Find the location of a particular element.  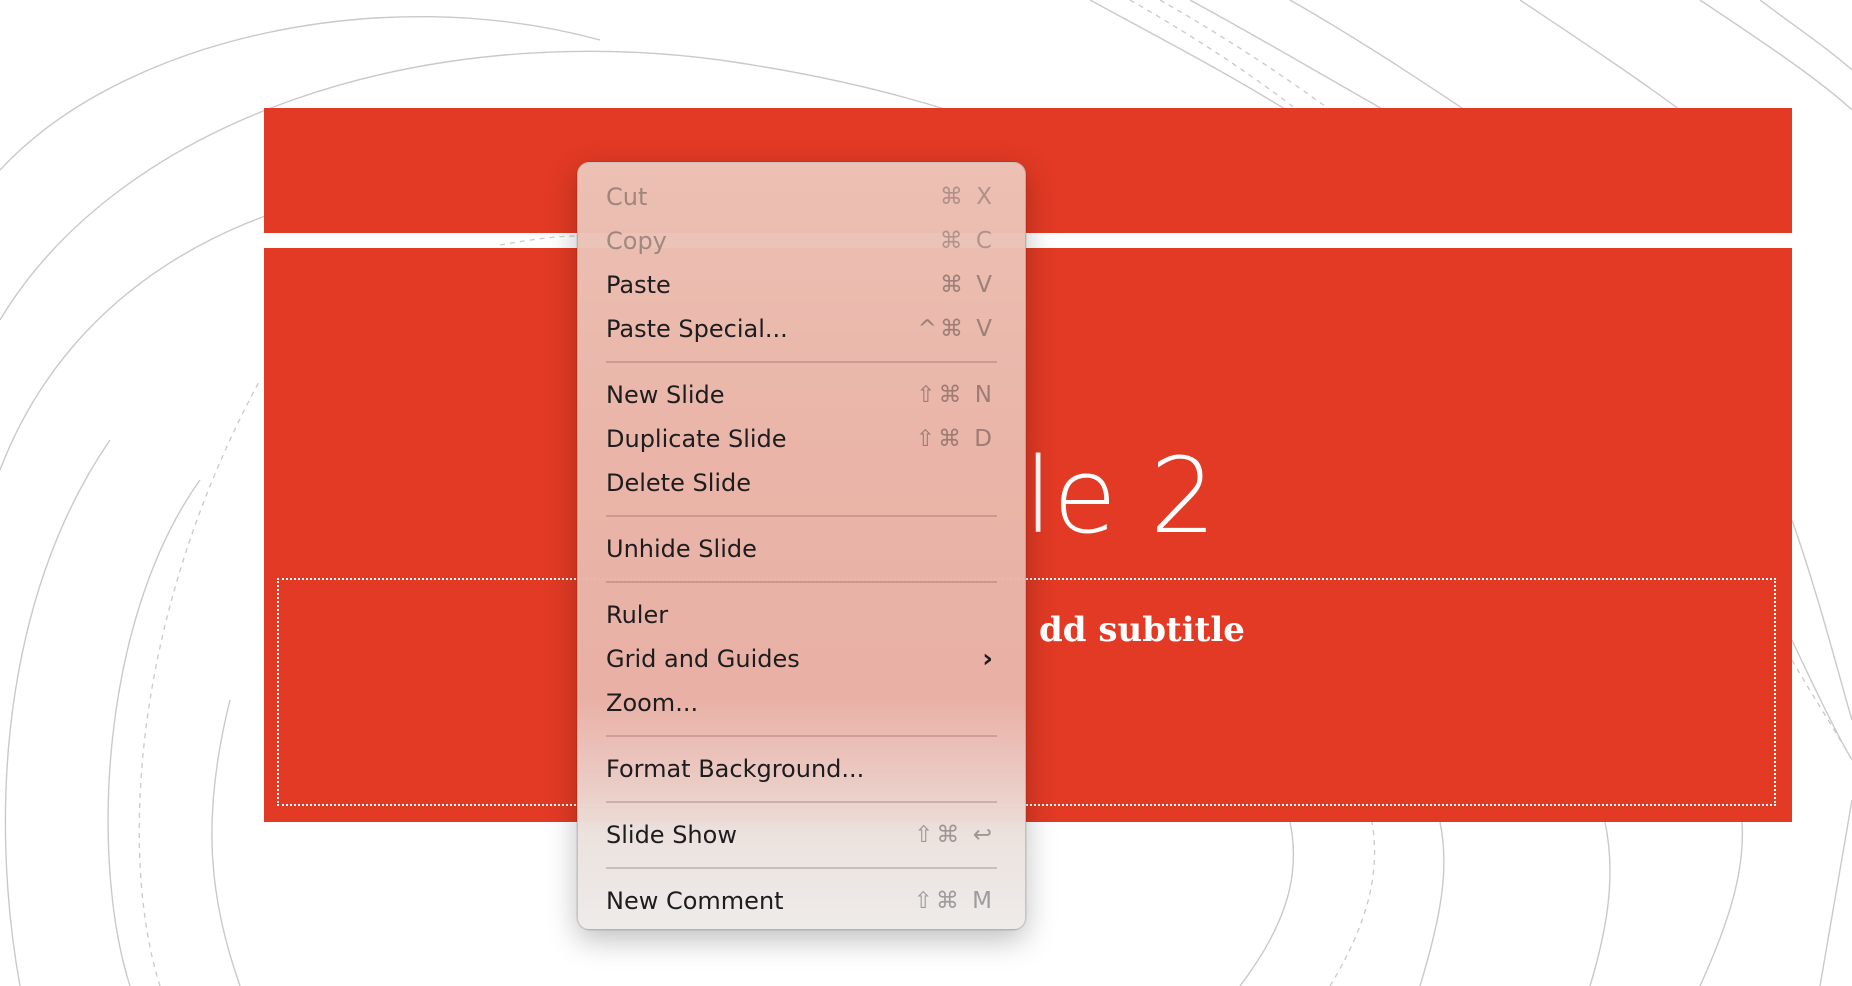

menu-item-label: New Comment is located at coordinates (695, 901).